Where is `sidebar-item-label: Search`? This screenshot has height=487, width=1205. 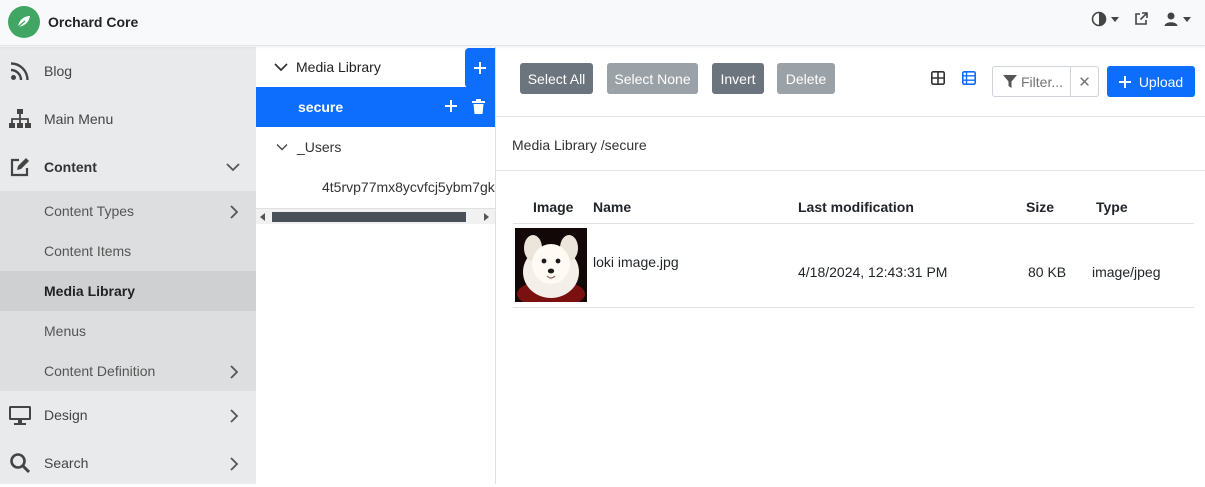 sidebar-item-label: Search is located at coordinates (66, 463).